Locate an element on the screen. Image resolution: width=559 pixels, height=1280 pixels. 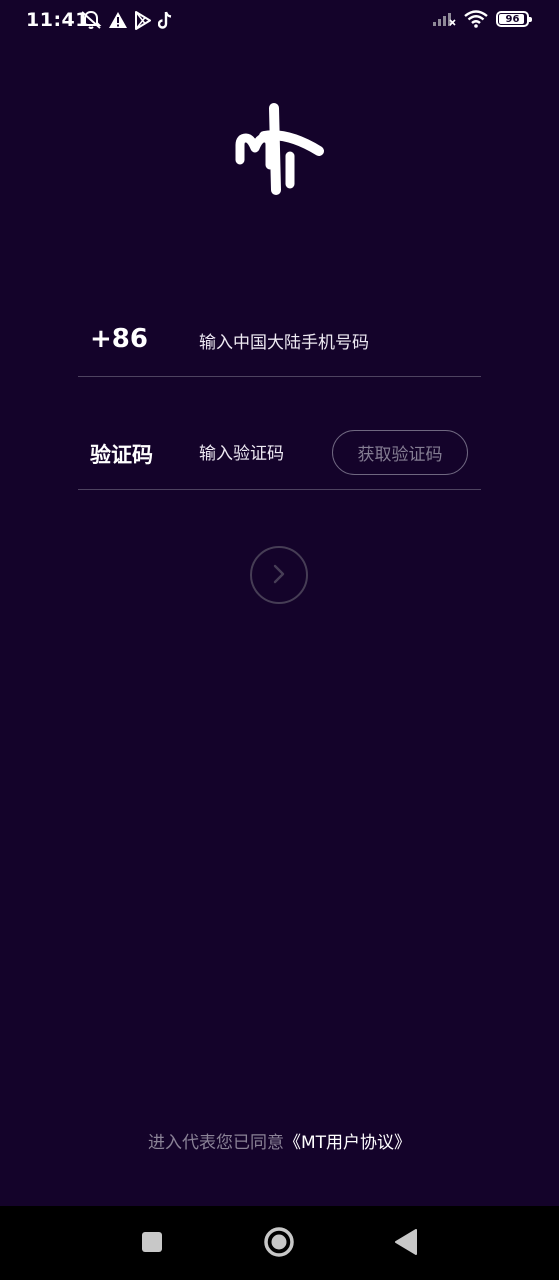
play-store-icon is located at coordinates (143, 20).